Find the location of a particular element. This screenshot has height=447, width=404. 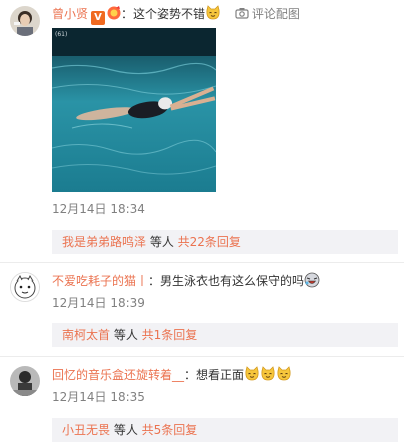

reply-author: 我是弟弟路鸣泽 is located at coordinates (104, 242).